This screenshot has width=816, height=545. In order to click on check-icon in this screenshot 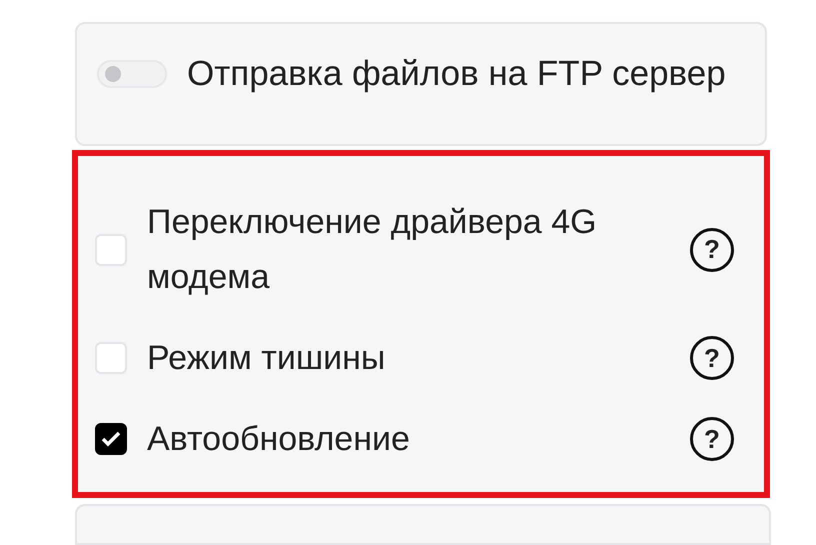, I will do `click(111, 439)`.